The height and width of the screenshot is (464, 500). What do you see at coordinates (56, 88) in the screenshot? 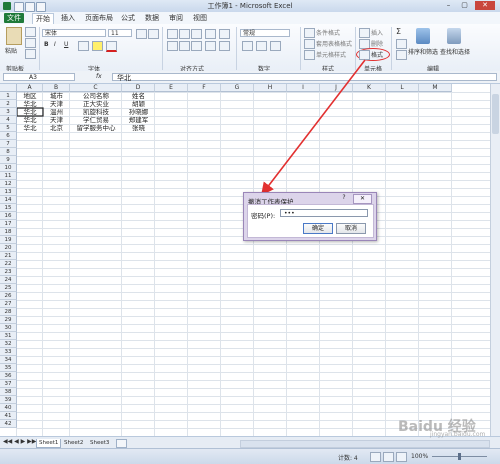
I see `column-header-b: B` at bounding box center [56, 88].